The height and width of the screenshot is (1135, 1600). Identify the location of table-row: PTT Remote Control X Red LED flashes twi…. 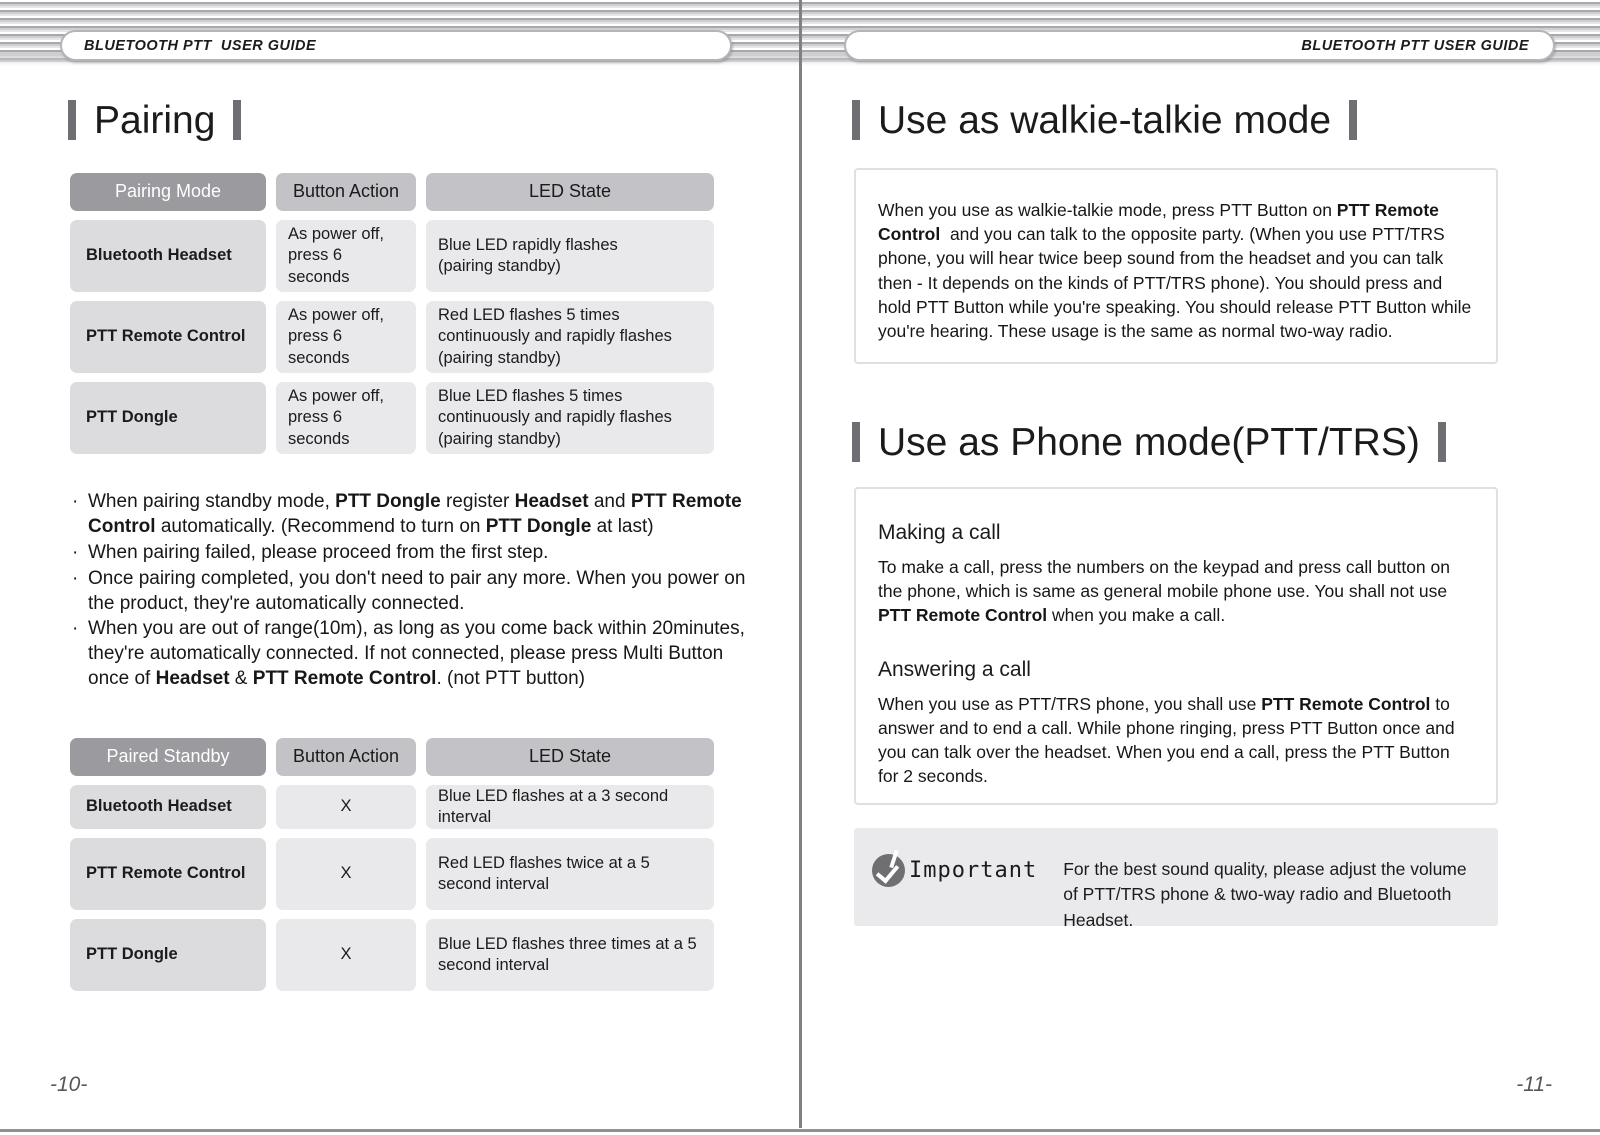
(392, 874).